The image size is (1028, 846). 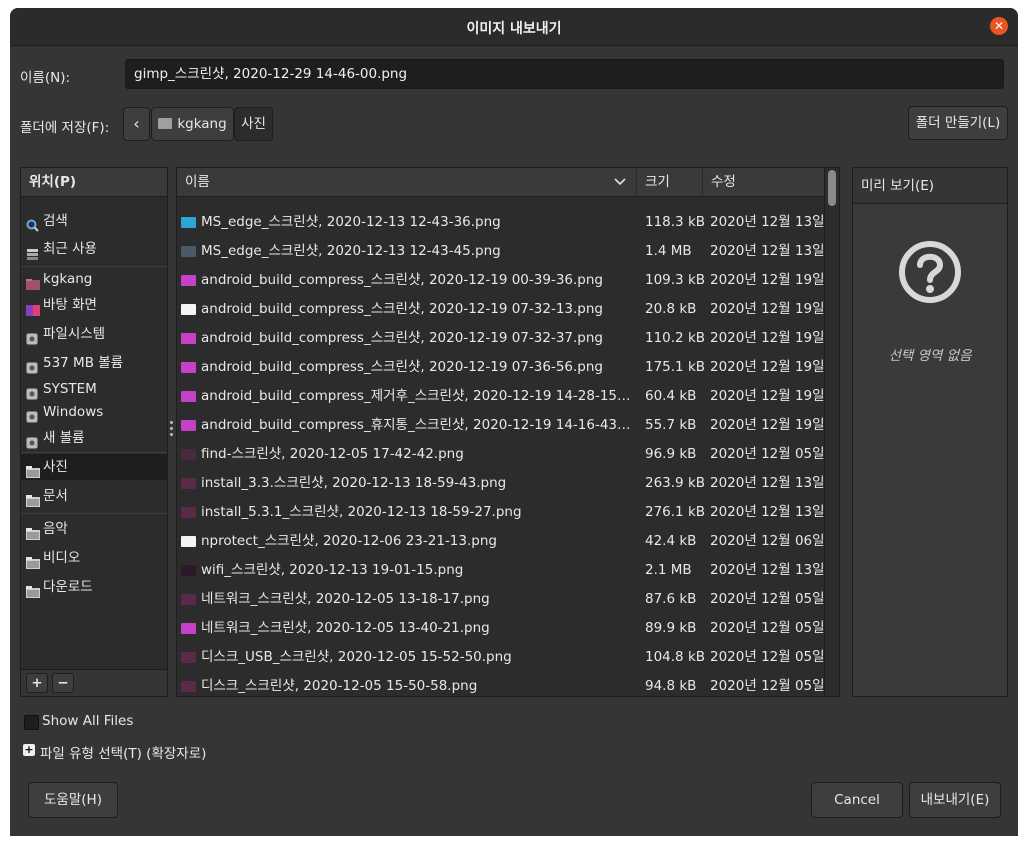 What do you see at coordinates (70, 305) in the screenshot?
I see `sidebar-item-label: 바탕 화면` at bounding box center [70, 305].